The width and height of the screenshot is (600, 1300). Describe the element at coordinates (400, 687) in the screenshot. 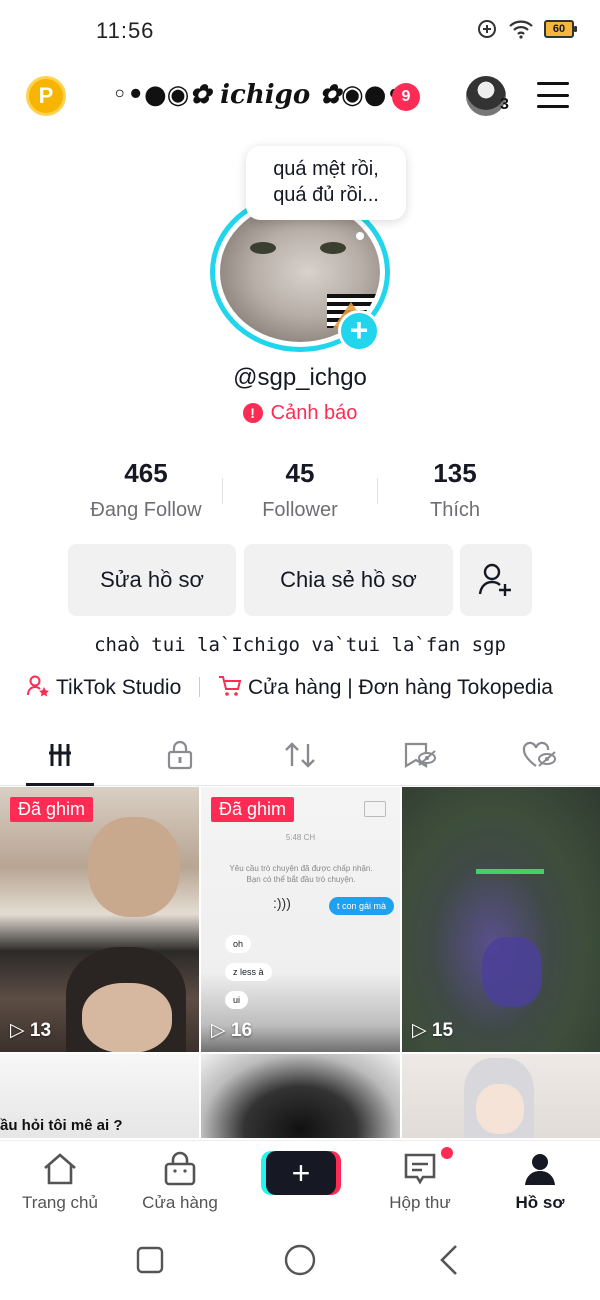

I see `shop-label: Cửa hàng | Đơn hàng Tokopedia` at that location.